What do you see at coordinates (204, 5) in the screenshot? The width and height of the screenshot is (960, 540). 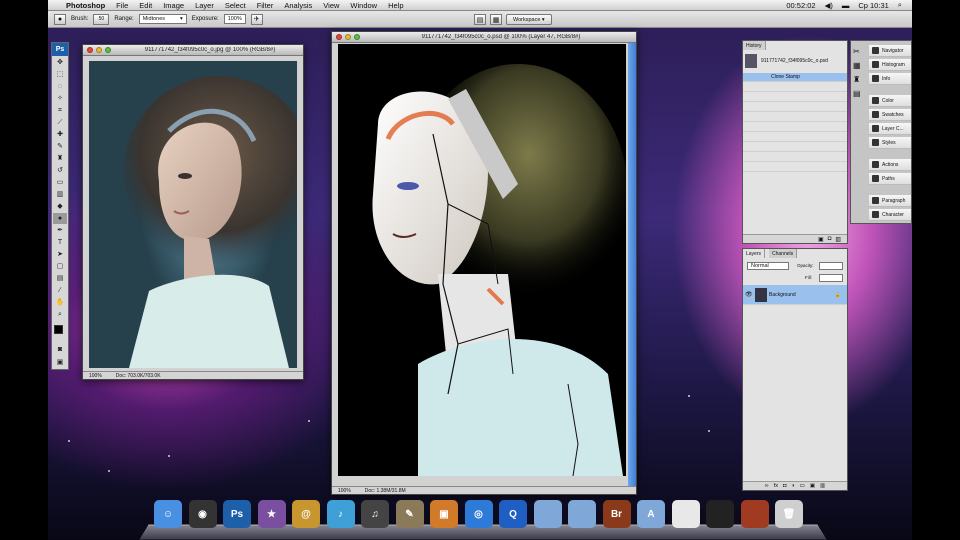 I see `menu-layer: Layer` at bounding box center [204, 5].